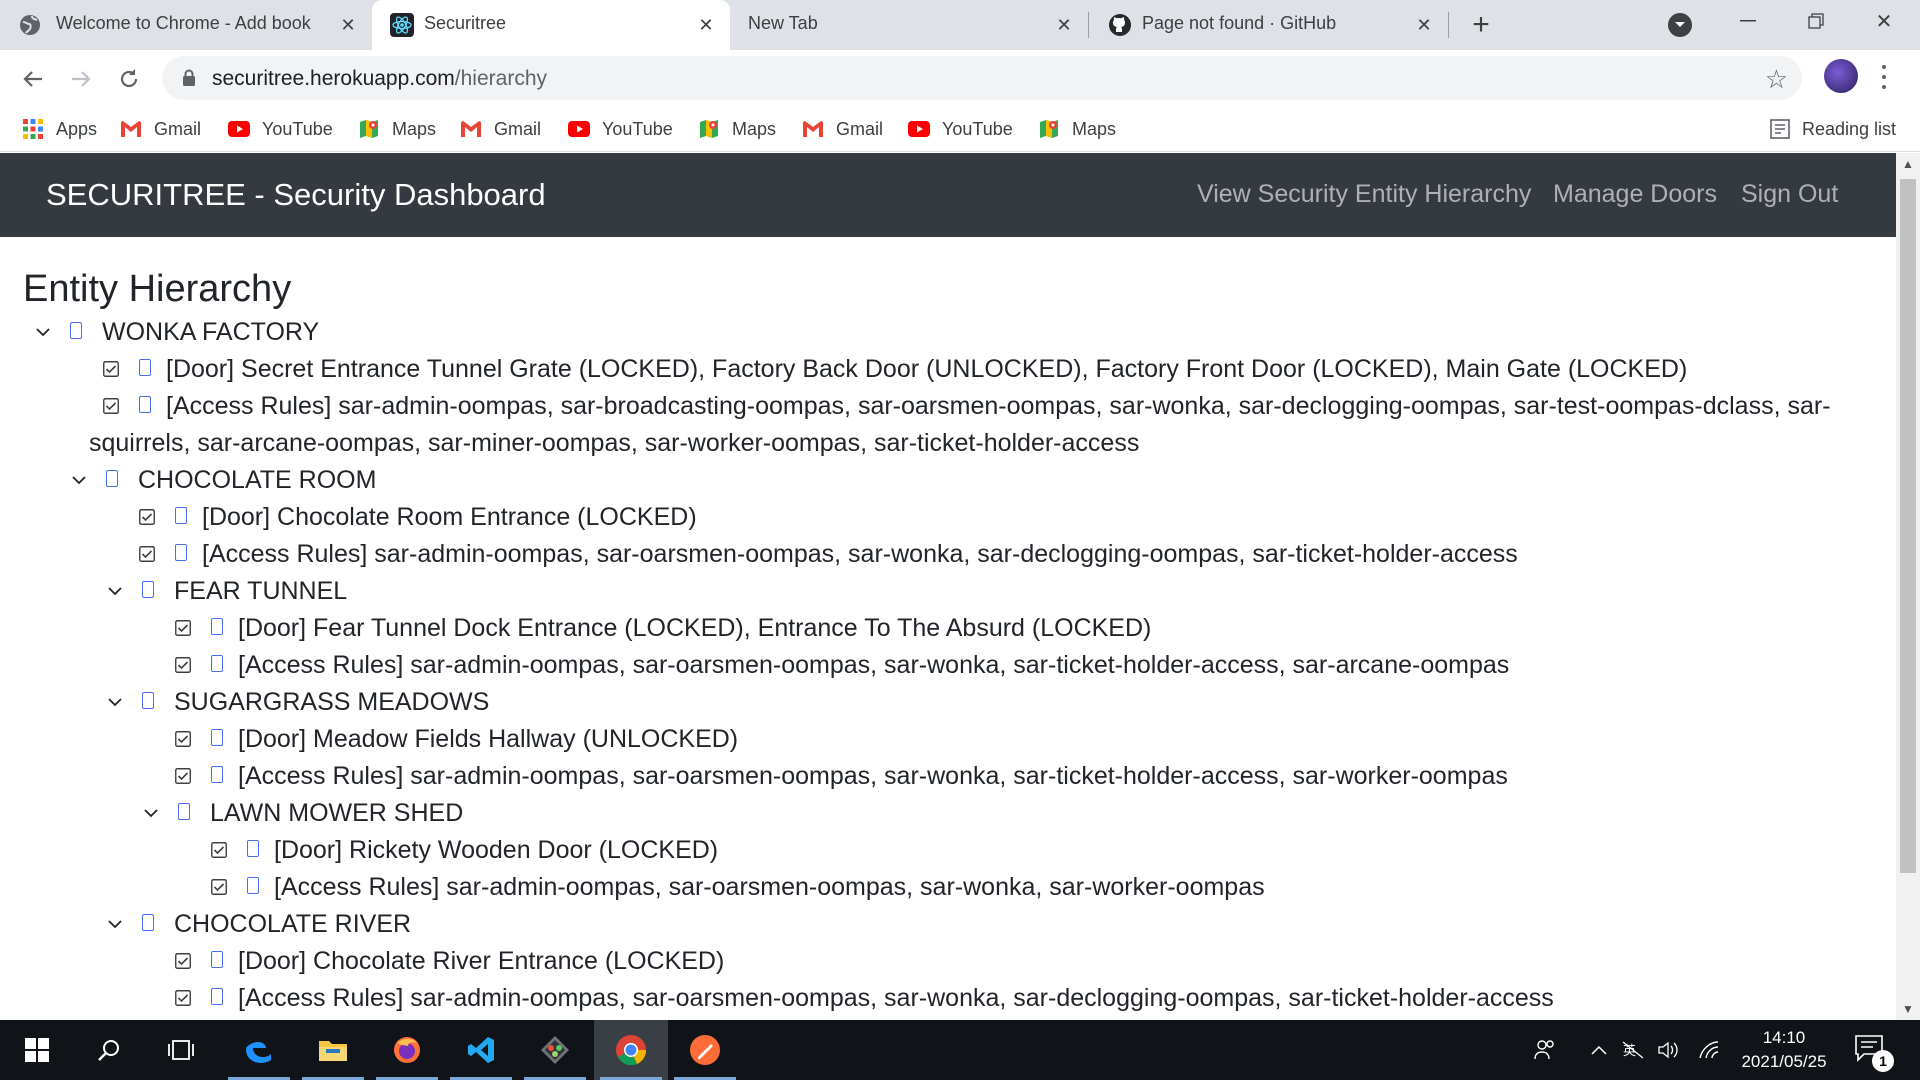 The height and width of the screenshot is (1080, 1920). Describe the element at coordinates (292, 924) in the screenshot. I see `entity-name: CHOCOLATE RIVER` at that location.